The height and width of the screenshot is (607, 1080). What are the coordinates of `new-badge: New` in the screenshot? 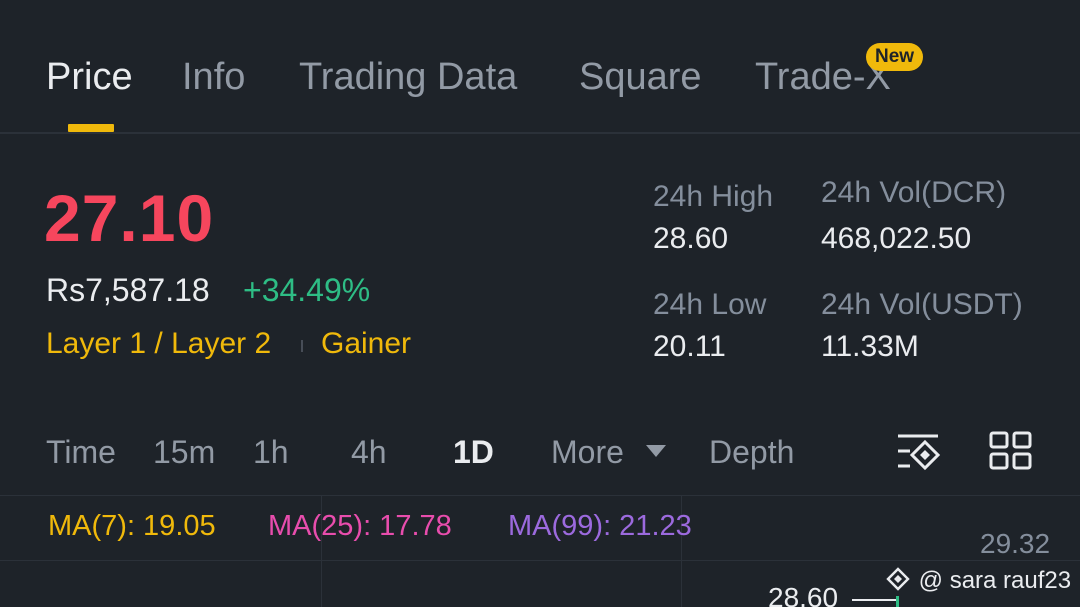 It's located at (895, 57).